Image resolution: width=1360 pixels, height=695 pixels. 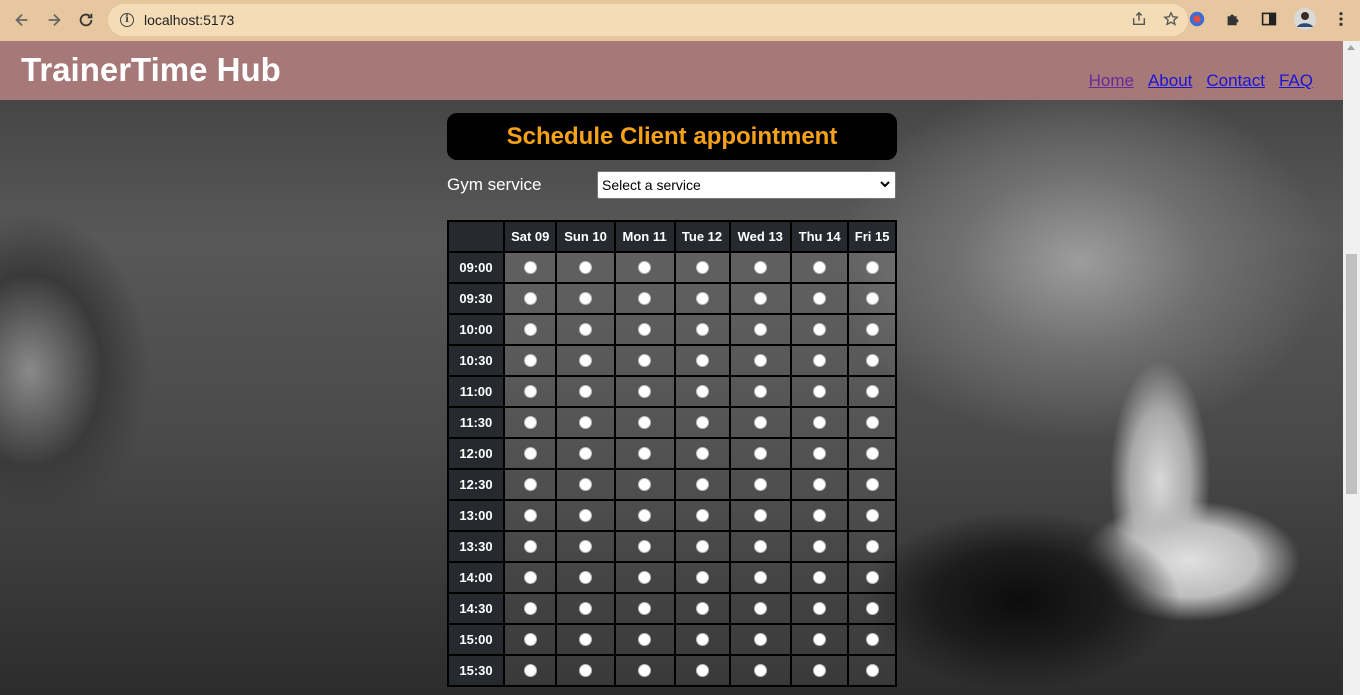 What do you see at coordinates (1139, 19) in the screenshot?
I see `share-icon` at bounding box center [1139, 19].